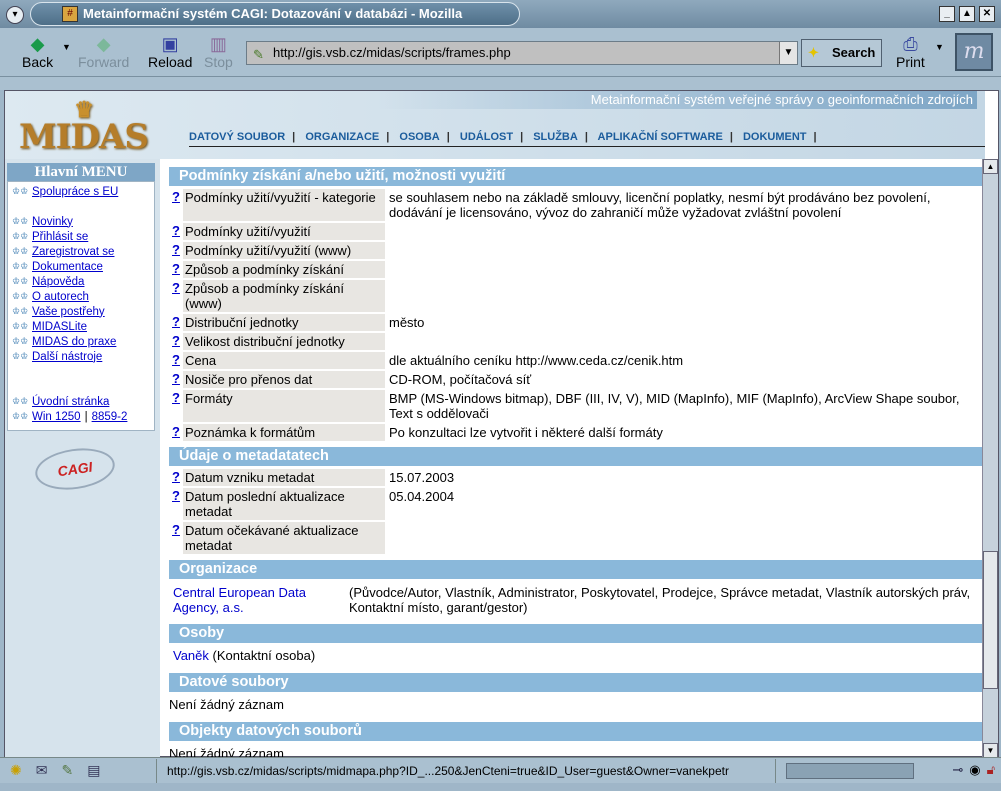  What do you see at coordinates (218, 52) in the screenshot?
I see `stop-button: ▥ Stop` at bounding box center [218, 52].